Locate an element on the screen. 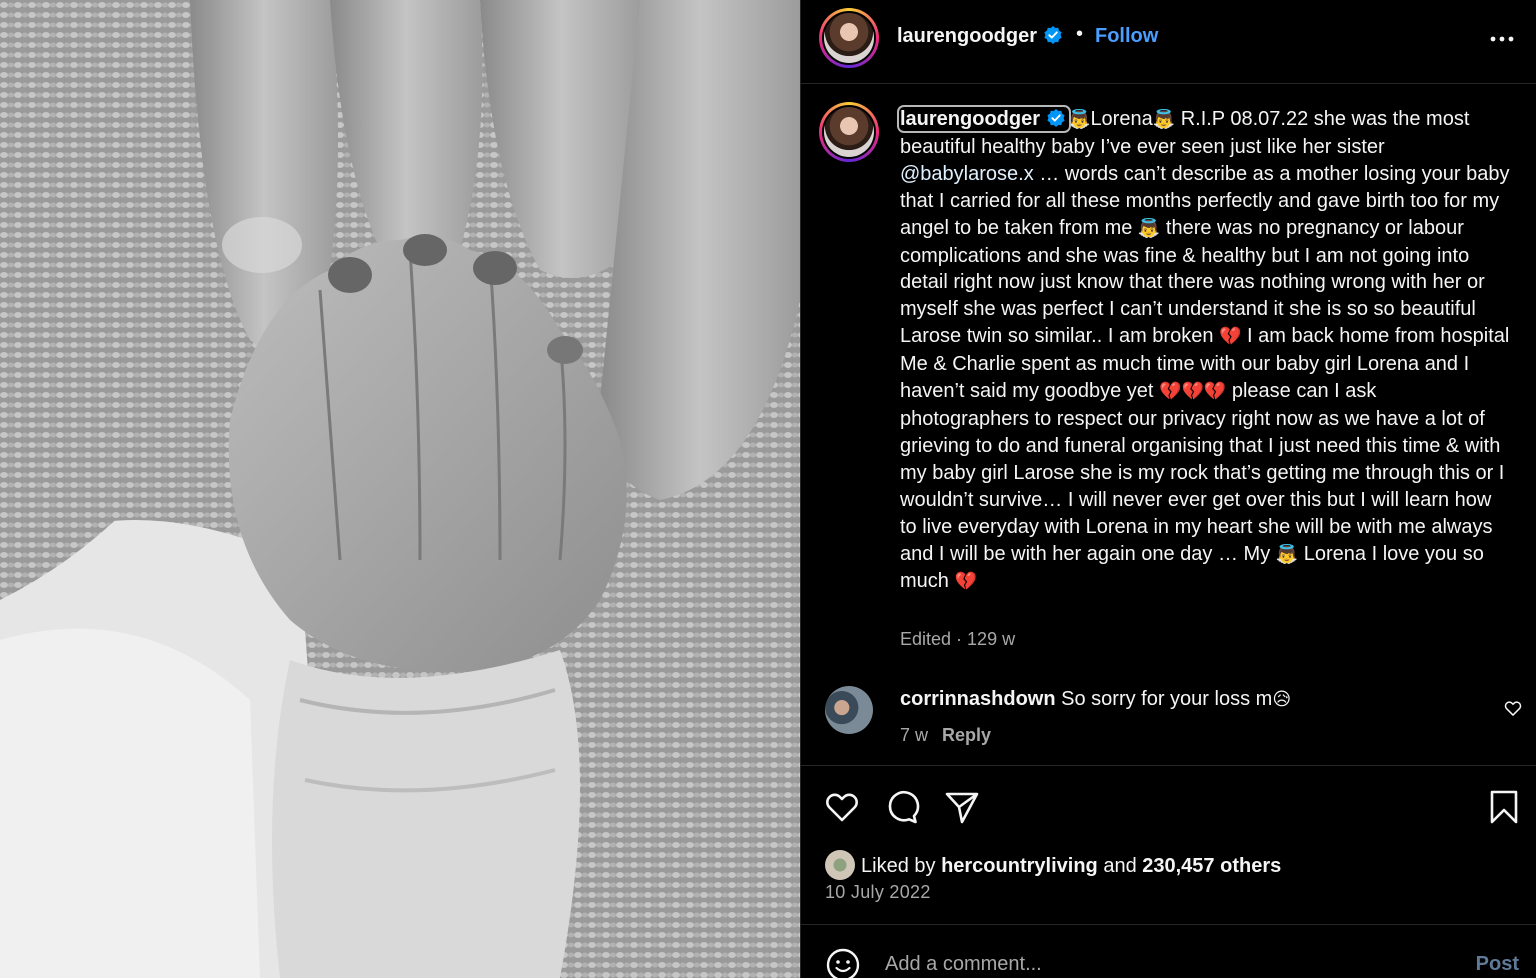 The image size is (1536, 978). mention-link: @babylarose.x is located at coordinates (967, 174).